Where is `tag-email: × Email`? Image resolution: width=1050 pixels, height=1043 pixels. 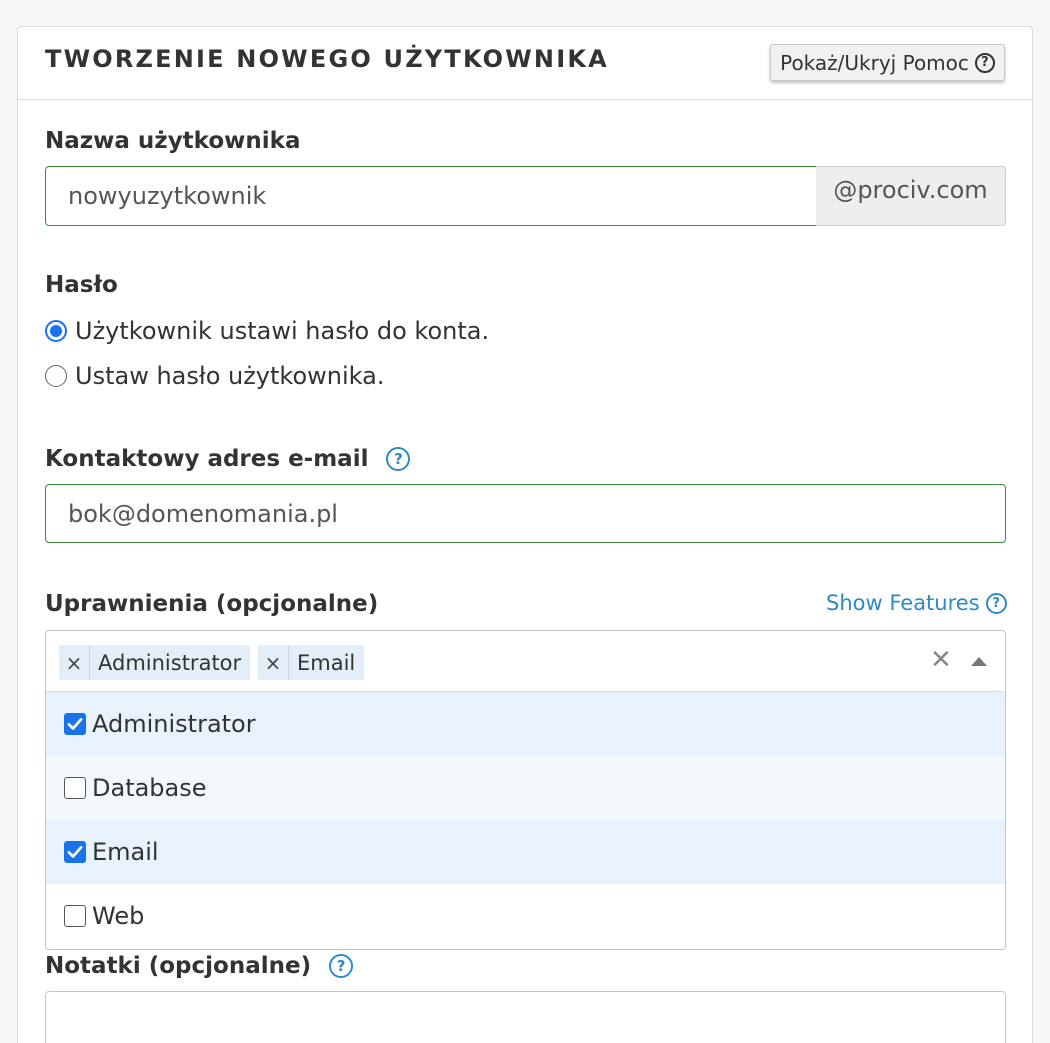
tag-email: × Email is located at coordinates (311, 662).